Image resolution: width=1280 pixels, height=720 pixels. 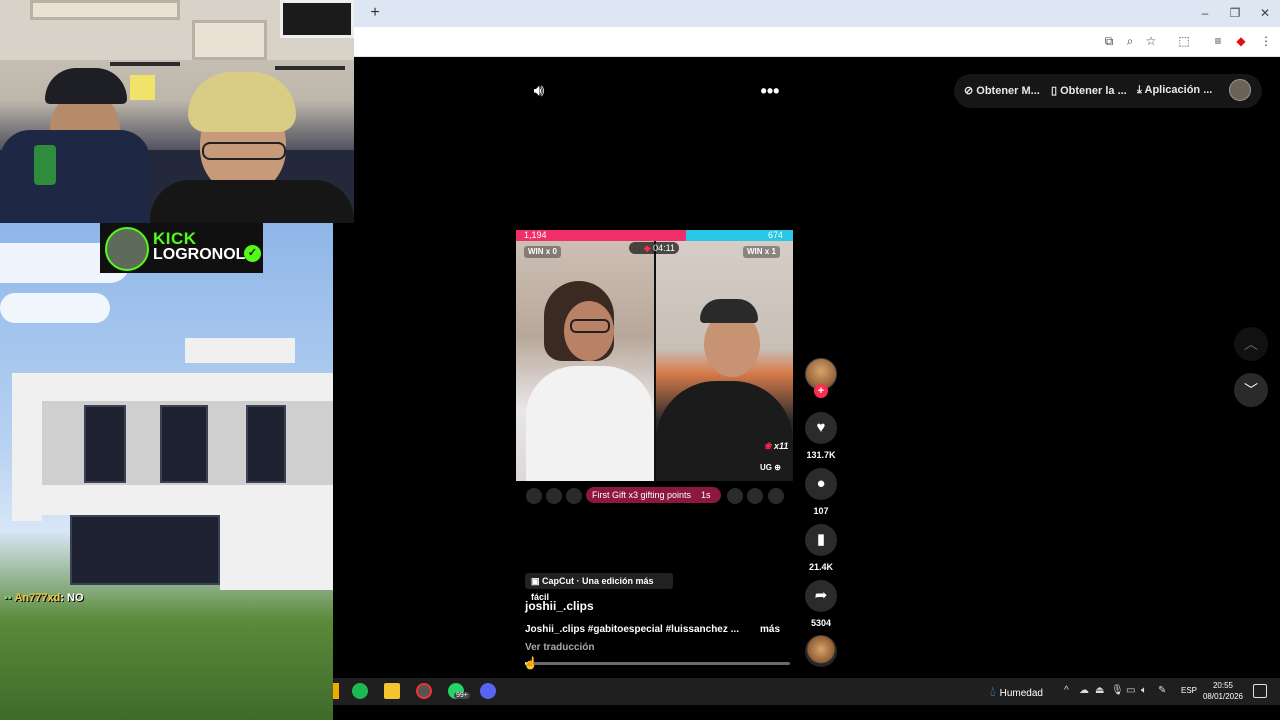 What do you see at coordinates (375, 13) in the screenshot?
I see `new-tab-button: +` at bounding box center [375, 13].